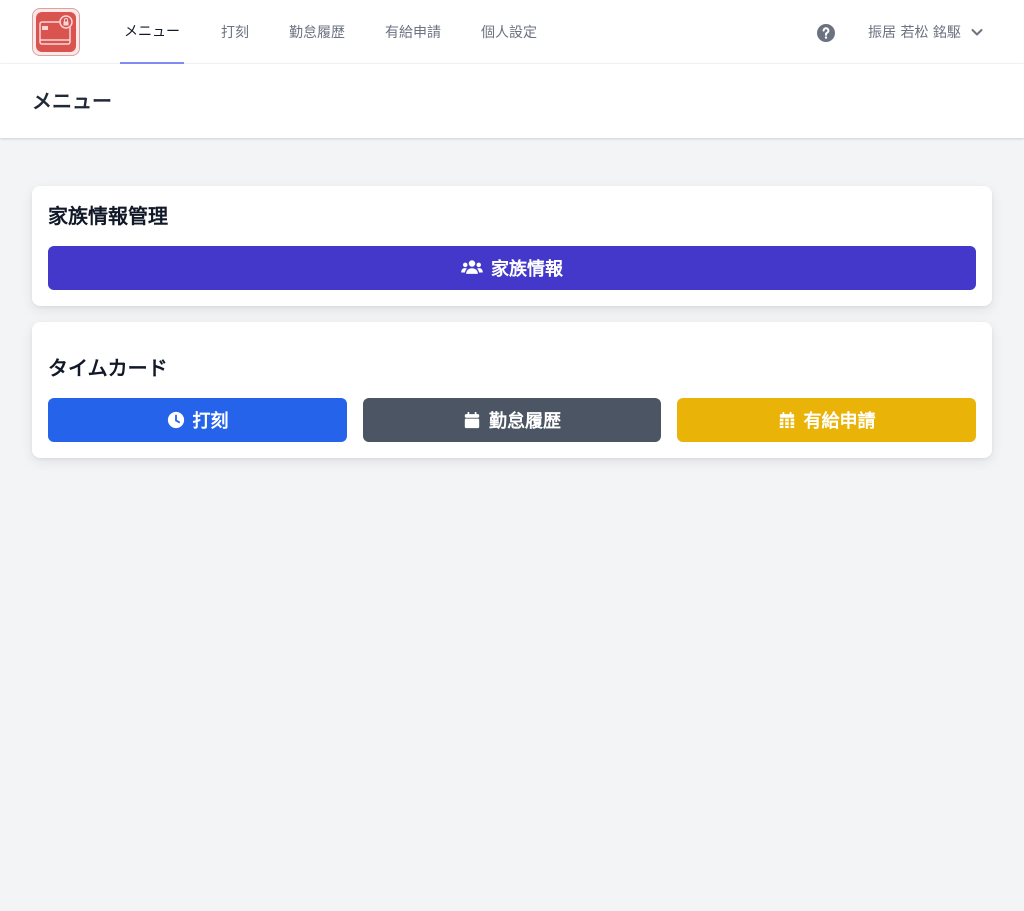 The height and width of the screenshot is (911, 1024). What do you see at coordinates (108, 216) in the screenshot?
I see `card-title: 家族情報管理` at bounding box center [108, 216].